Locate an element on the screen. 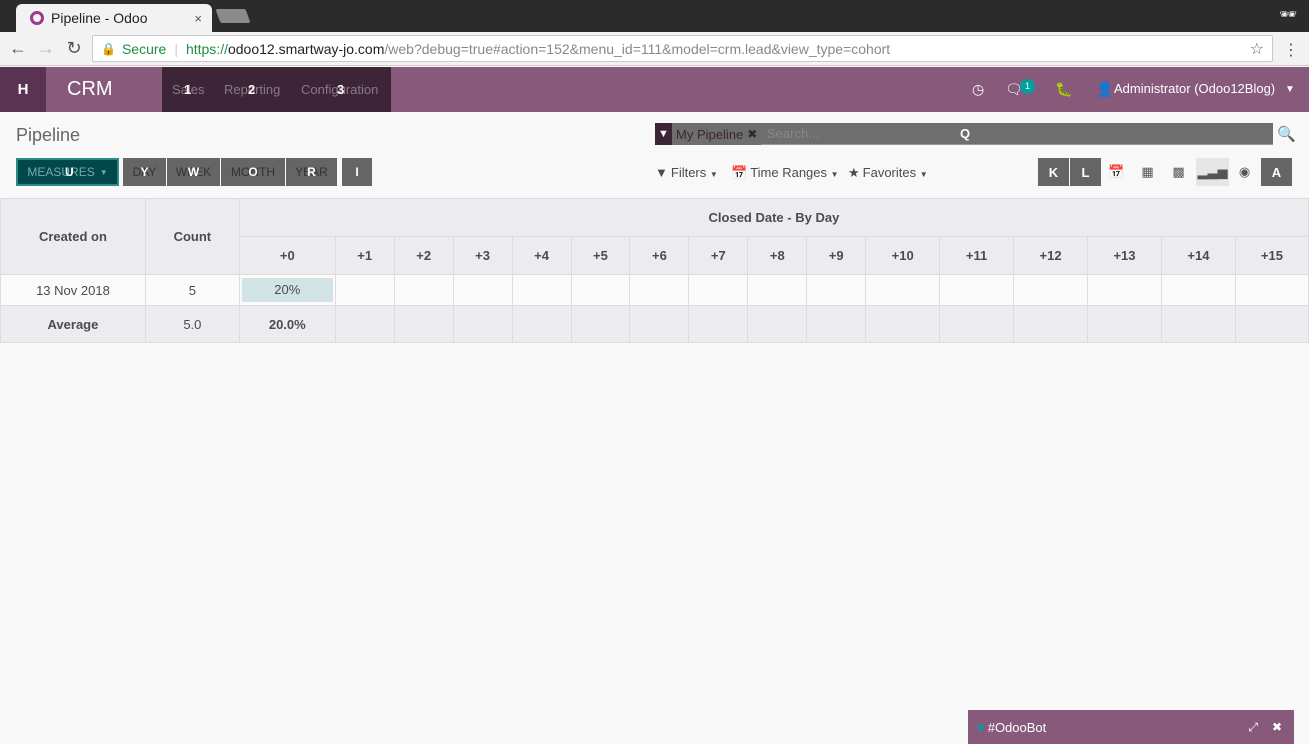 The height and width of the screenshot is (744, 1309). forward-icon: → is located at coordinates (46, 48).